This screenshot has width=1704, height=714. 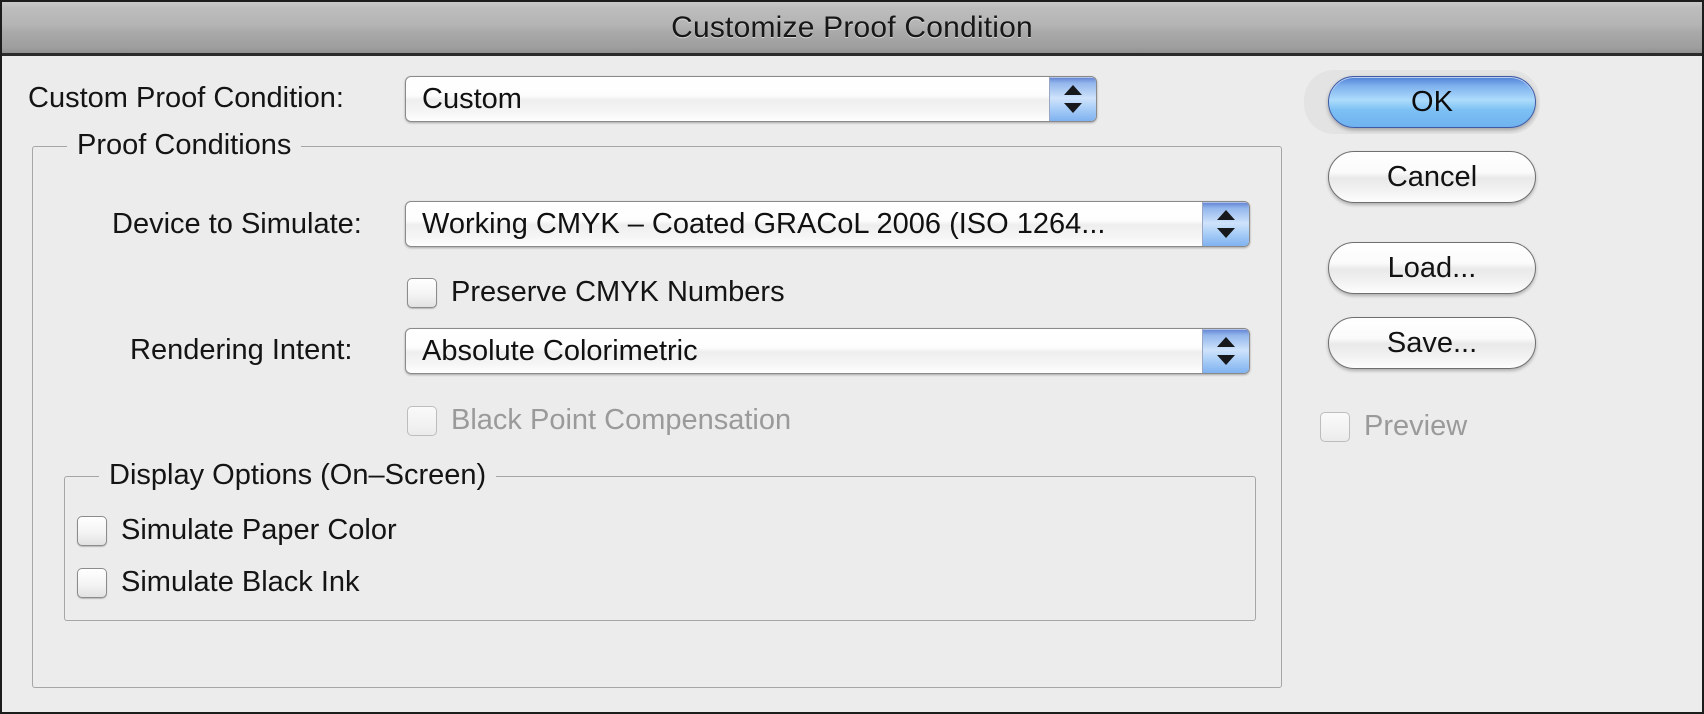 I want to click on simulate-black-ink-label: Simulate Black Ink, so click(x=240, y=582).